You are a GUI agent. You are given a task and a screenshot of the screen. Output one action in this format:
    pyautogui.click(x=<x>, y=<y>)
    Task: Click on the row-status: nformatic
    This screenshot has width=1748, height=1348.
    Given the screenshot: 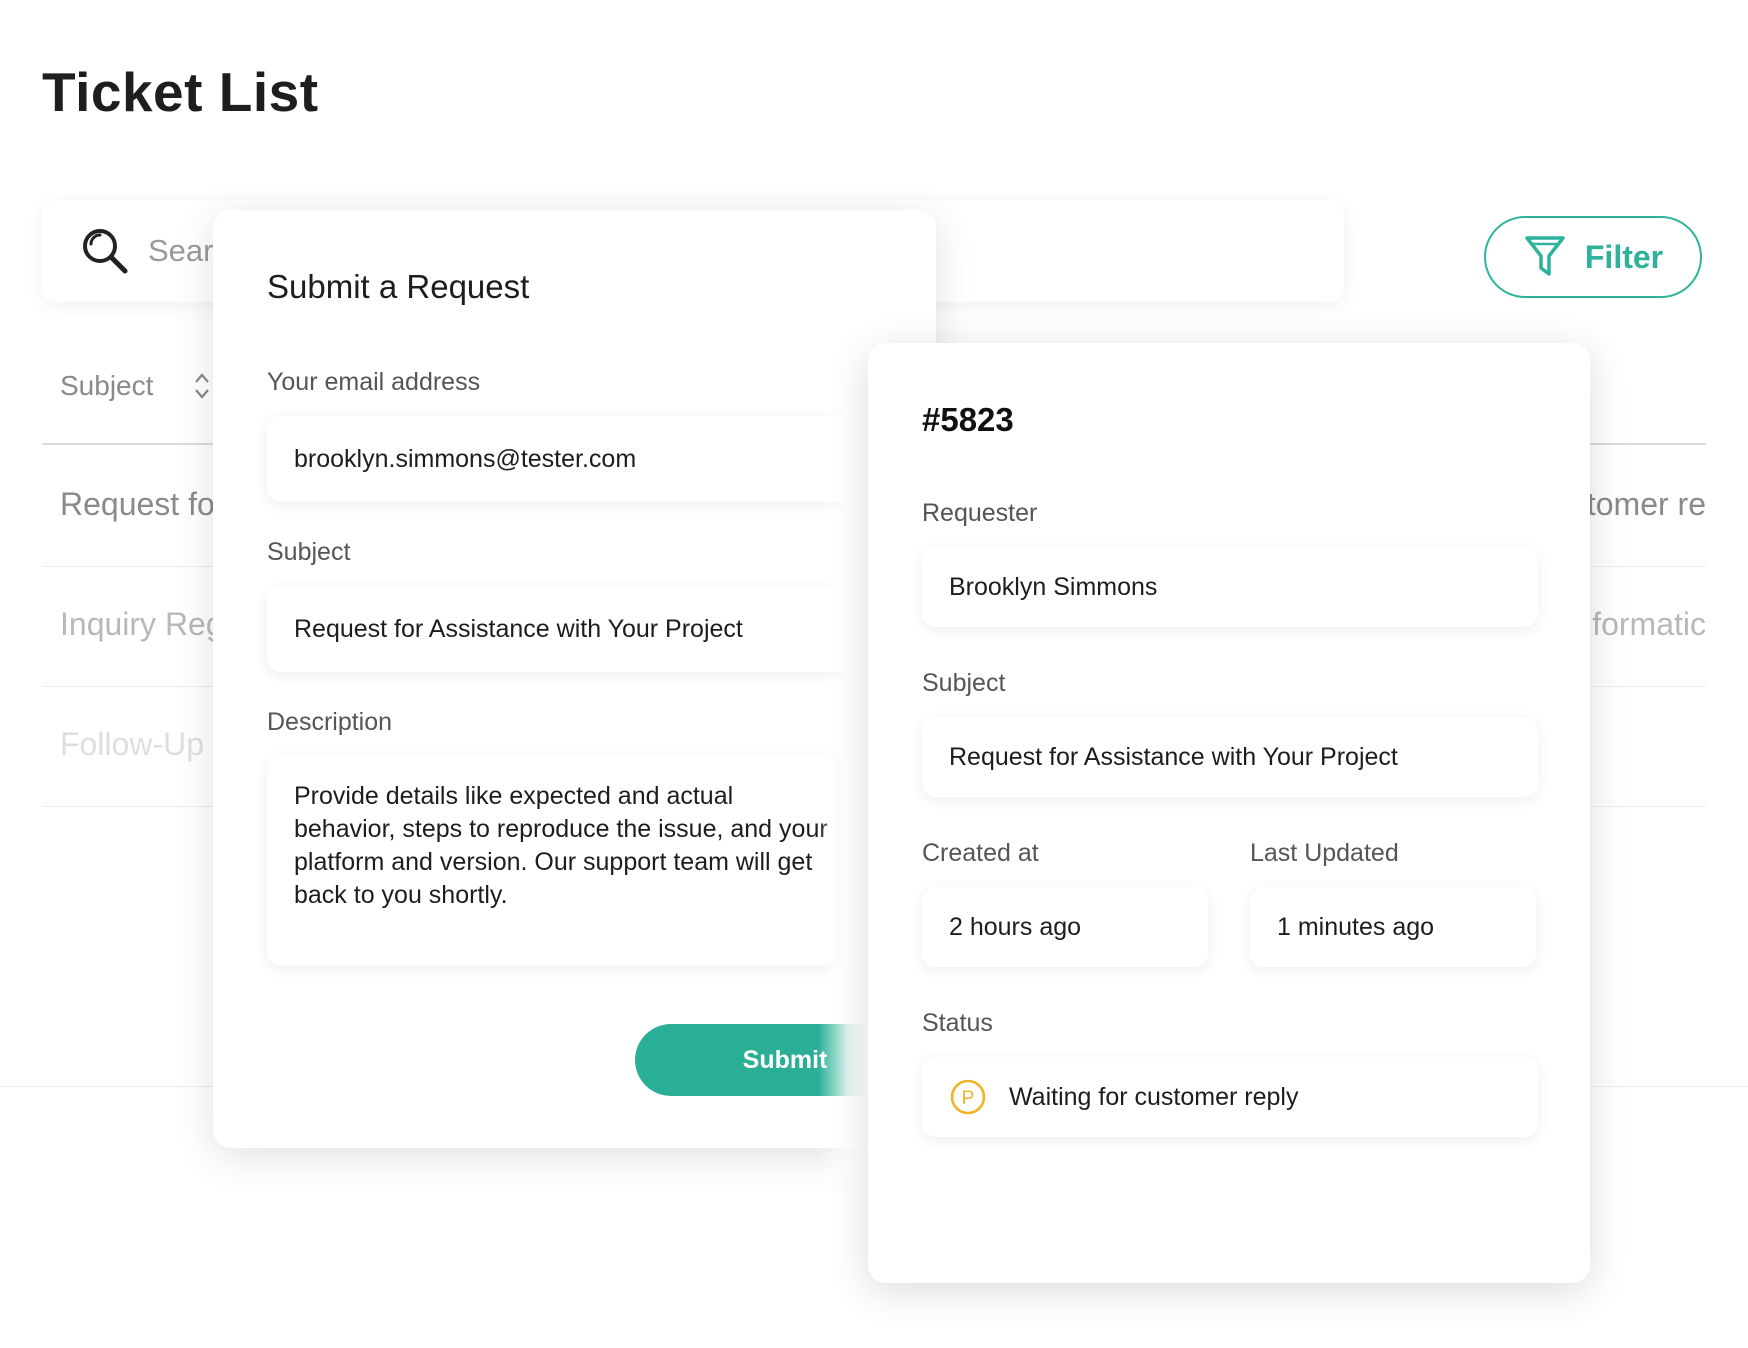 What is the action you would take?
    pyautogui.click(x=1640, y=624)
    